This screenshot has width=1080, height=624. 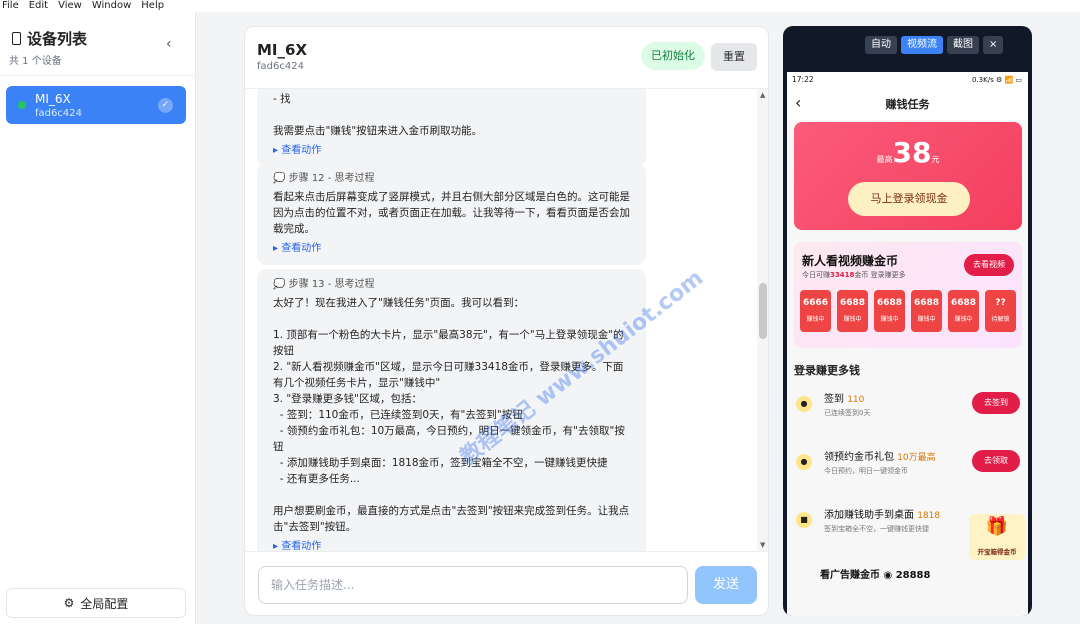 I want to click on sidebar-title-text: 设备列表, so click(x=57, y=39).